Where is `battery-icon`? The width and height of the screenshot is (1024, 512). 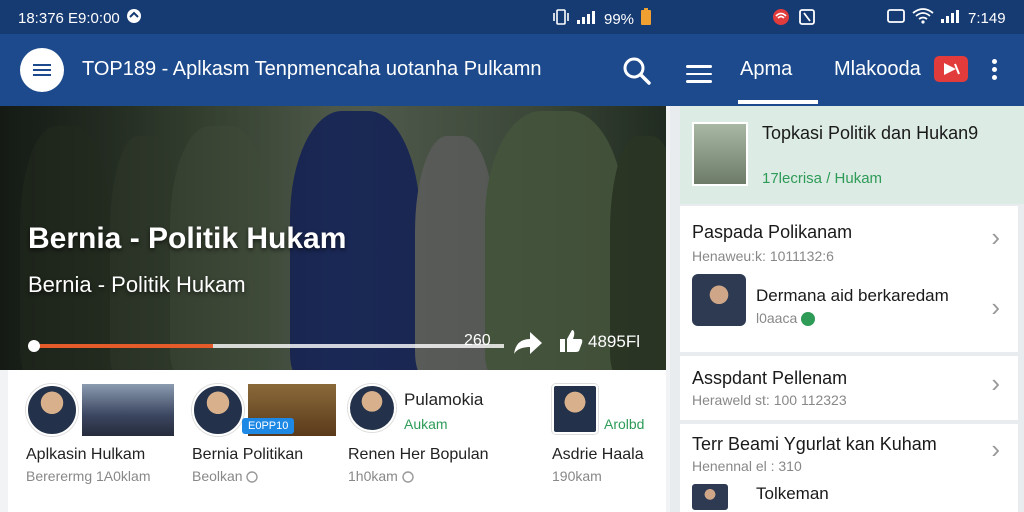 battery-icon is located at coordinates (646, 19).